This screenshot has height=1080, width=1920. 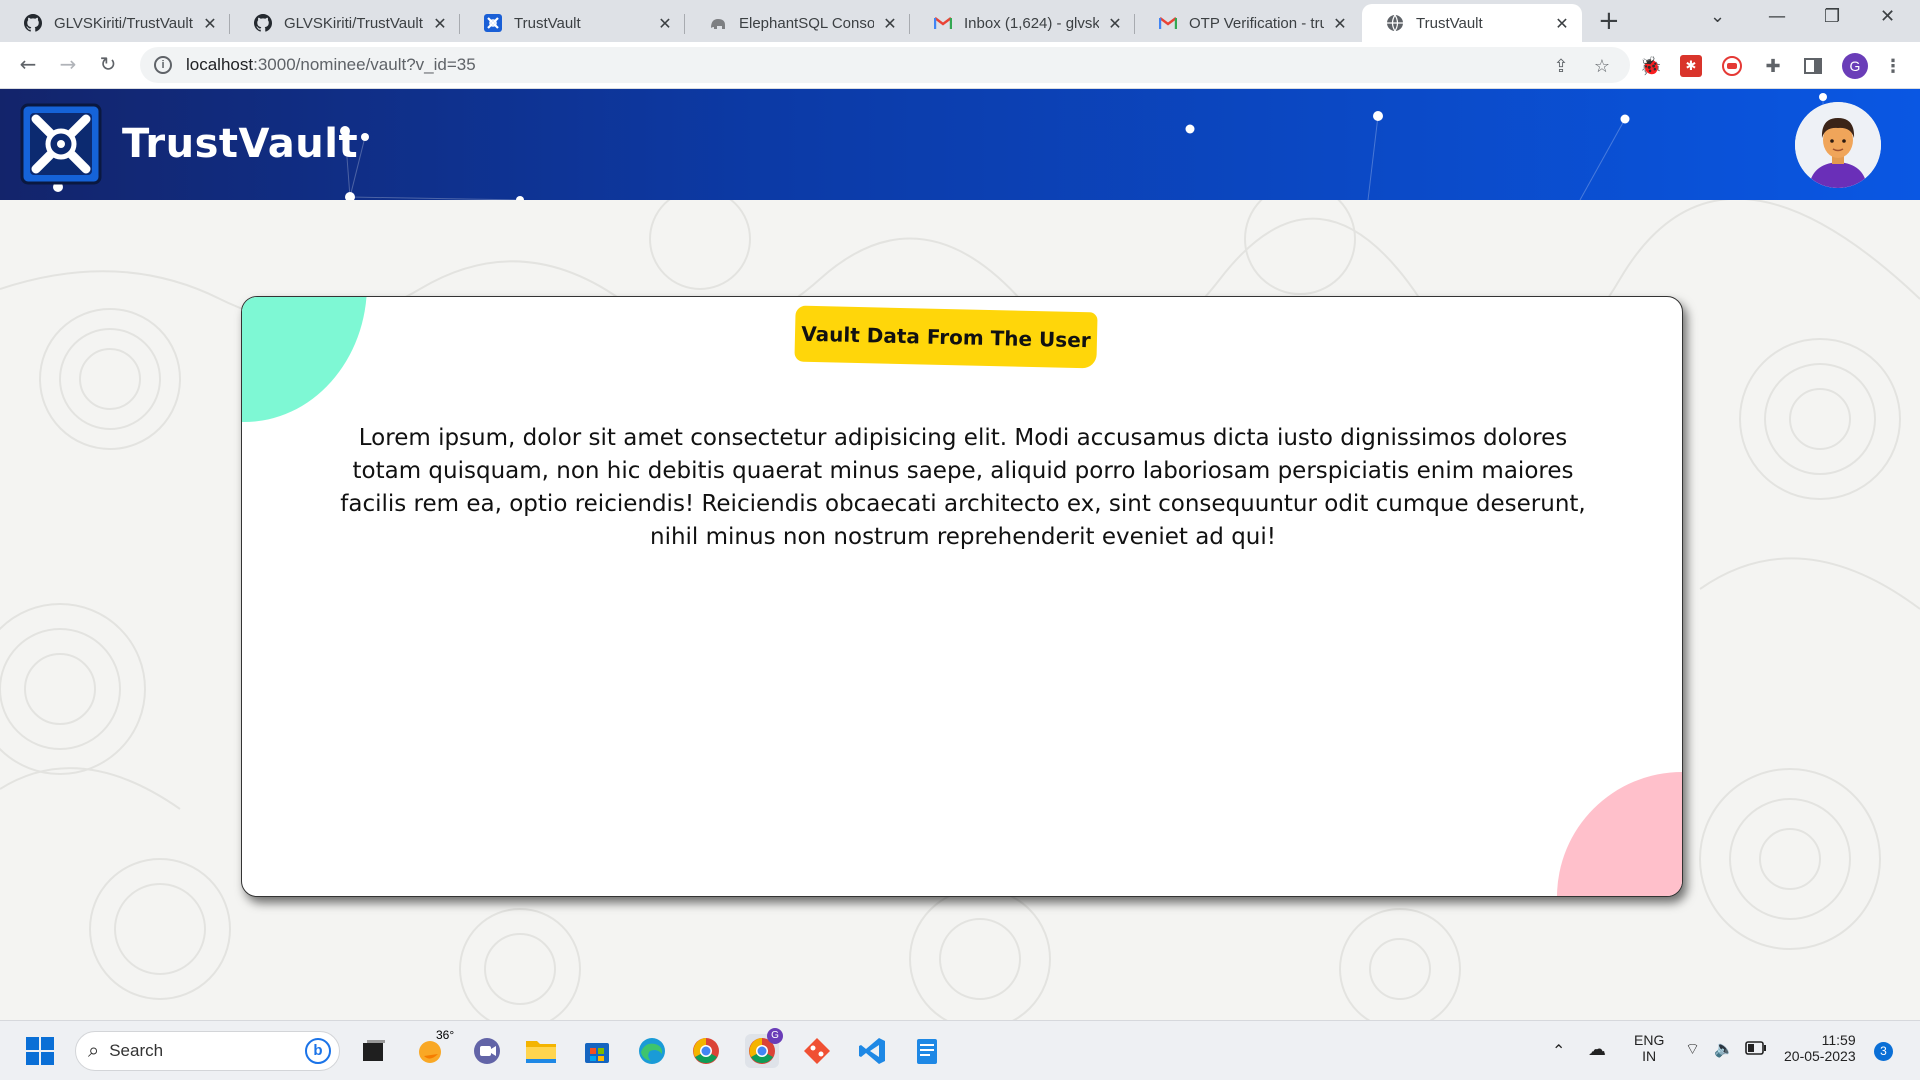 I want to click on weather-widget-icon: 36°, so click(x=435, y=1048).